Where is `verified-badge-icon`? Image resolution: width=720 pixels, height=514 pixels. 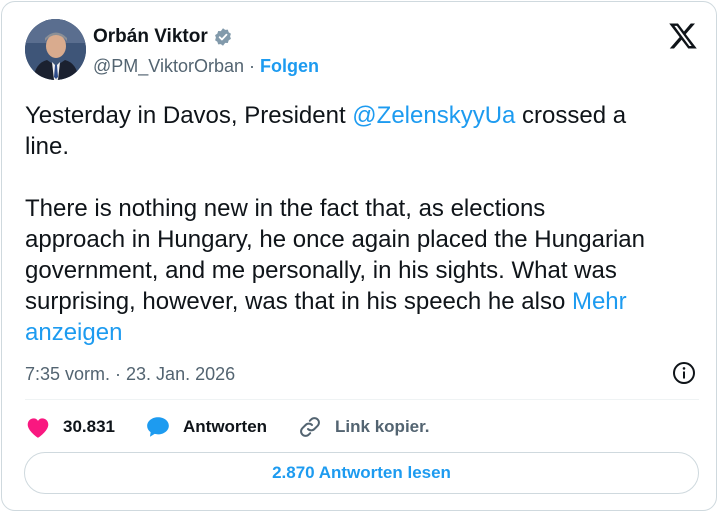 verified-badge-icon is located at coordinates (223, 37).